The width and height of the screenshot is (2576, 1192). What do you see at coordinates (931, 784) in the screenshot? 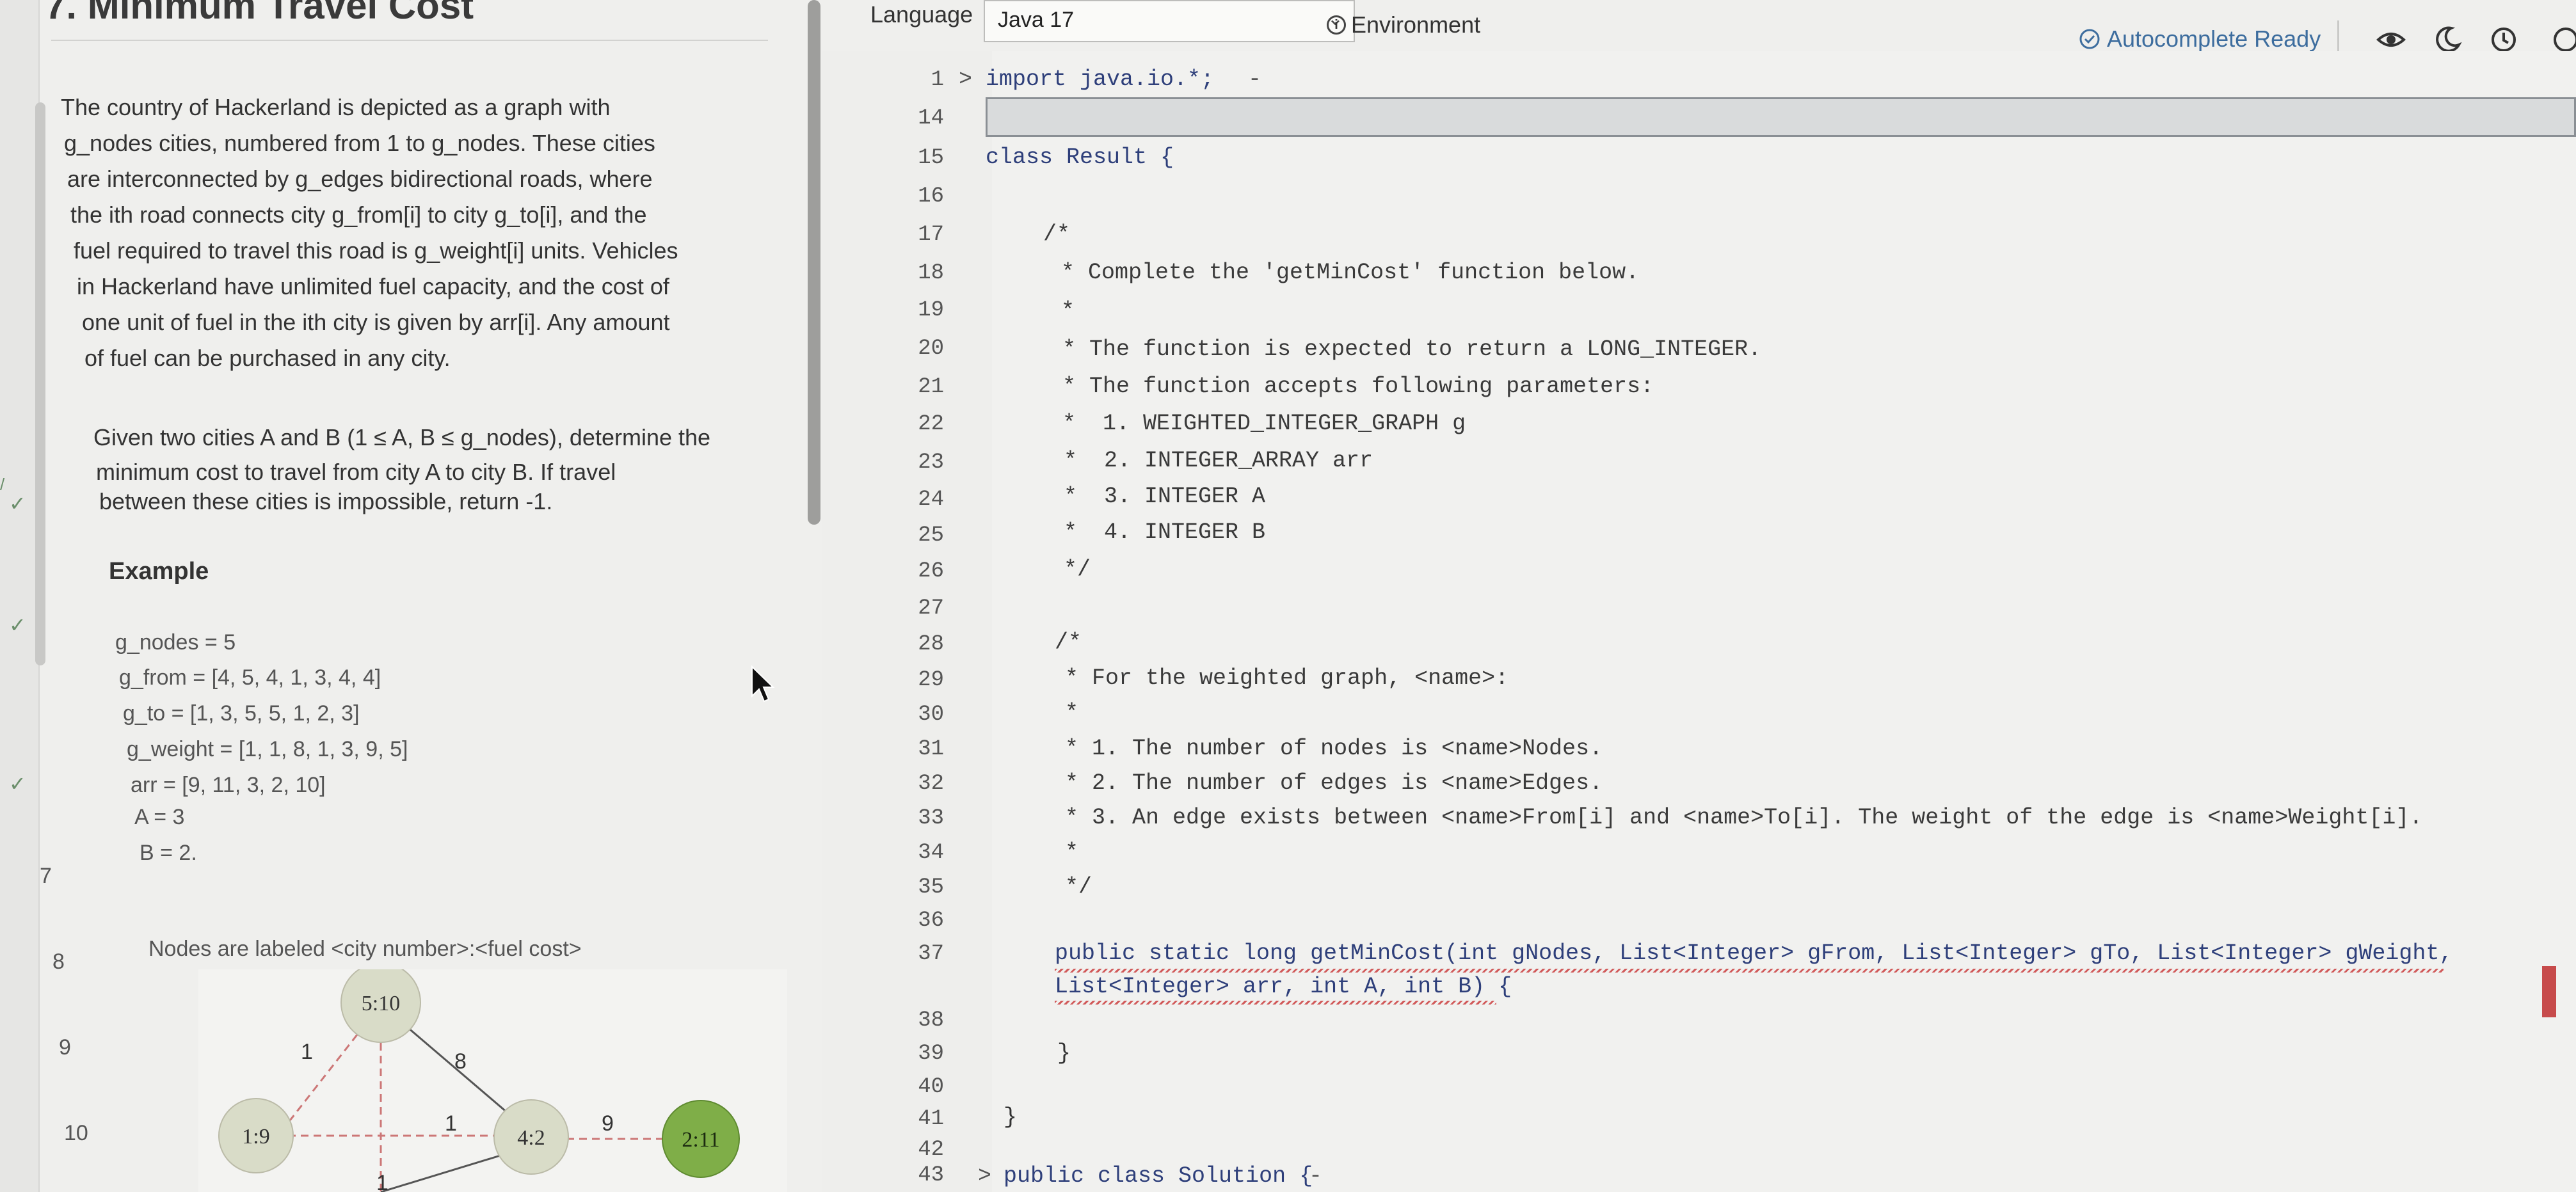
I see `line-number: 32` at bounding box center [931, 784].